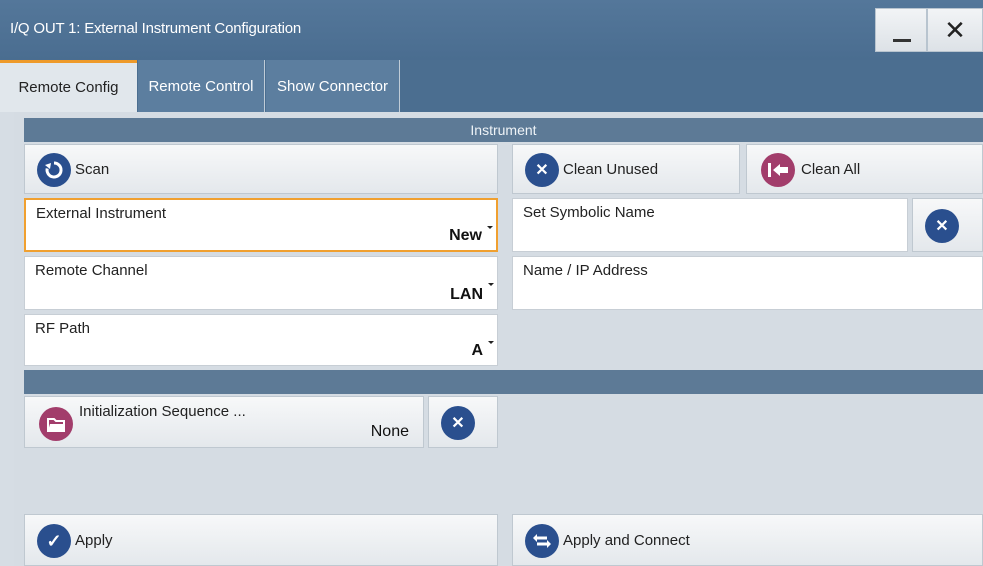  I want to click on remote-channel-label: Remote Channel, so click(91, 270).